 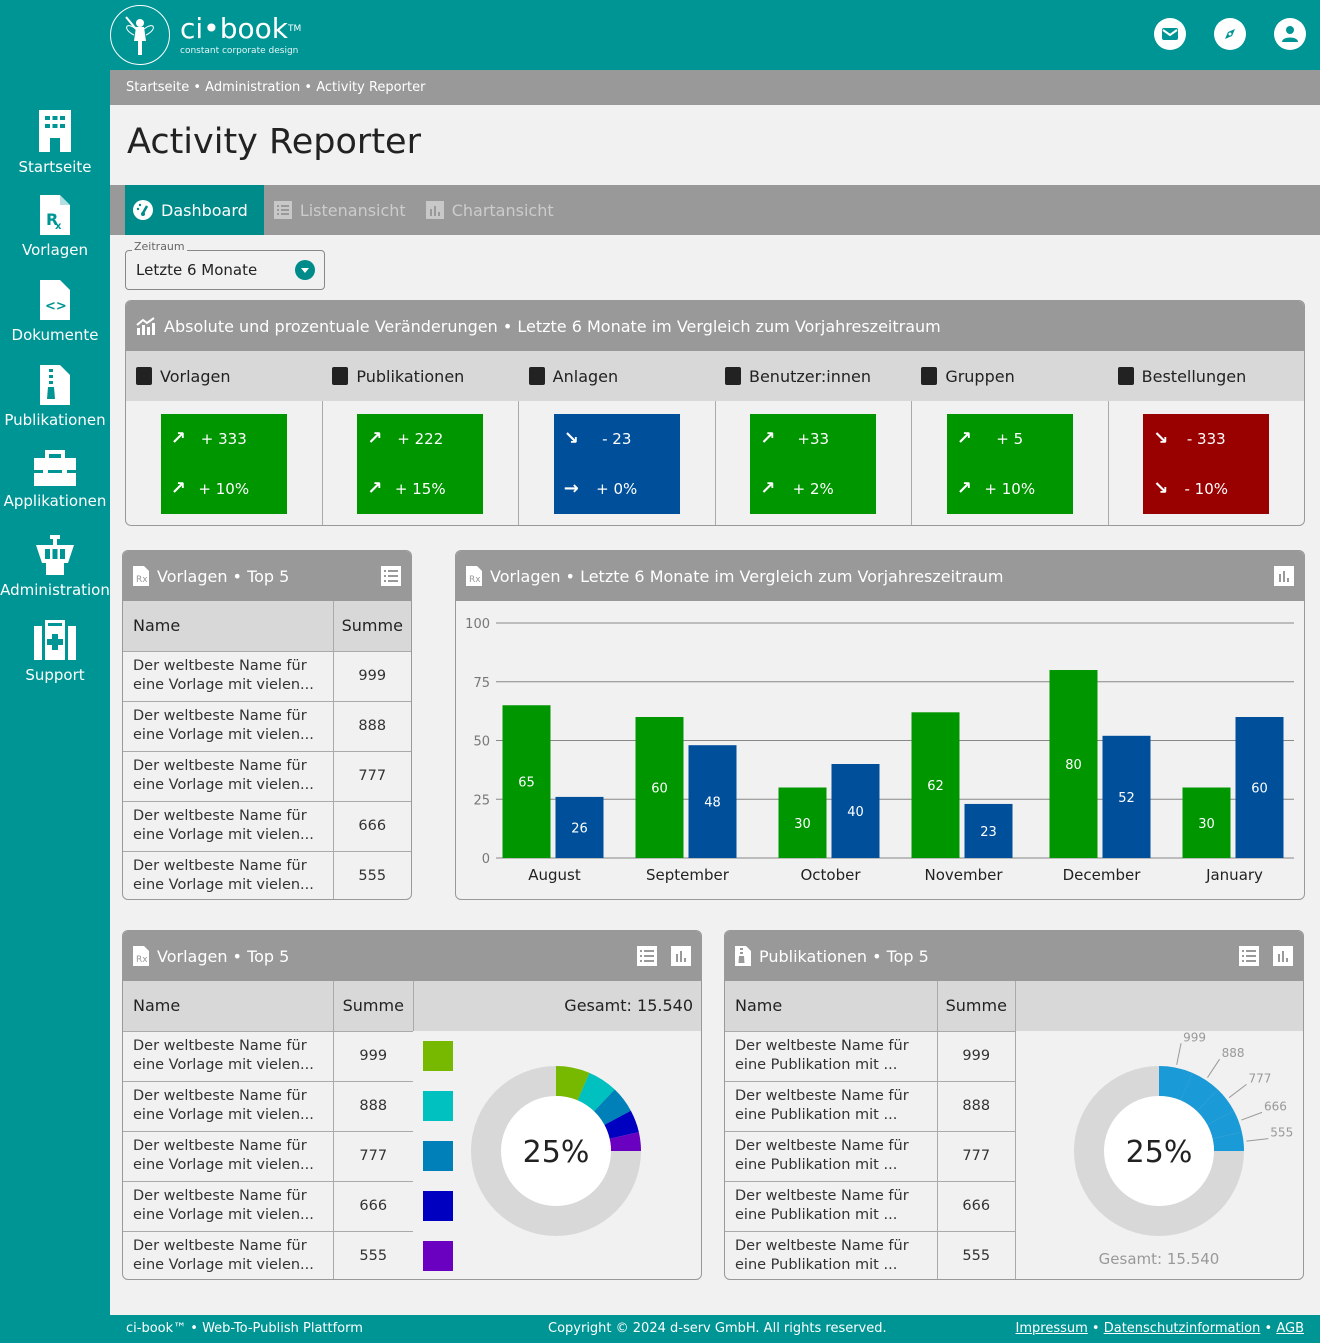 I want to click on total-label: Gesamt: 15.540, so click(x=557, y=1006).